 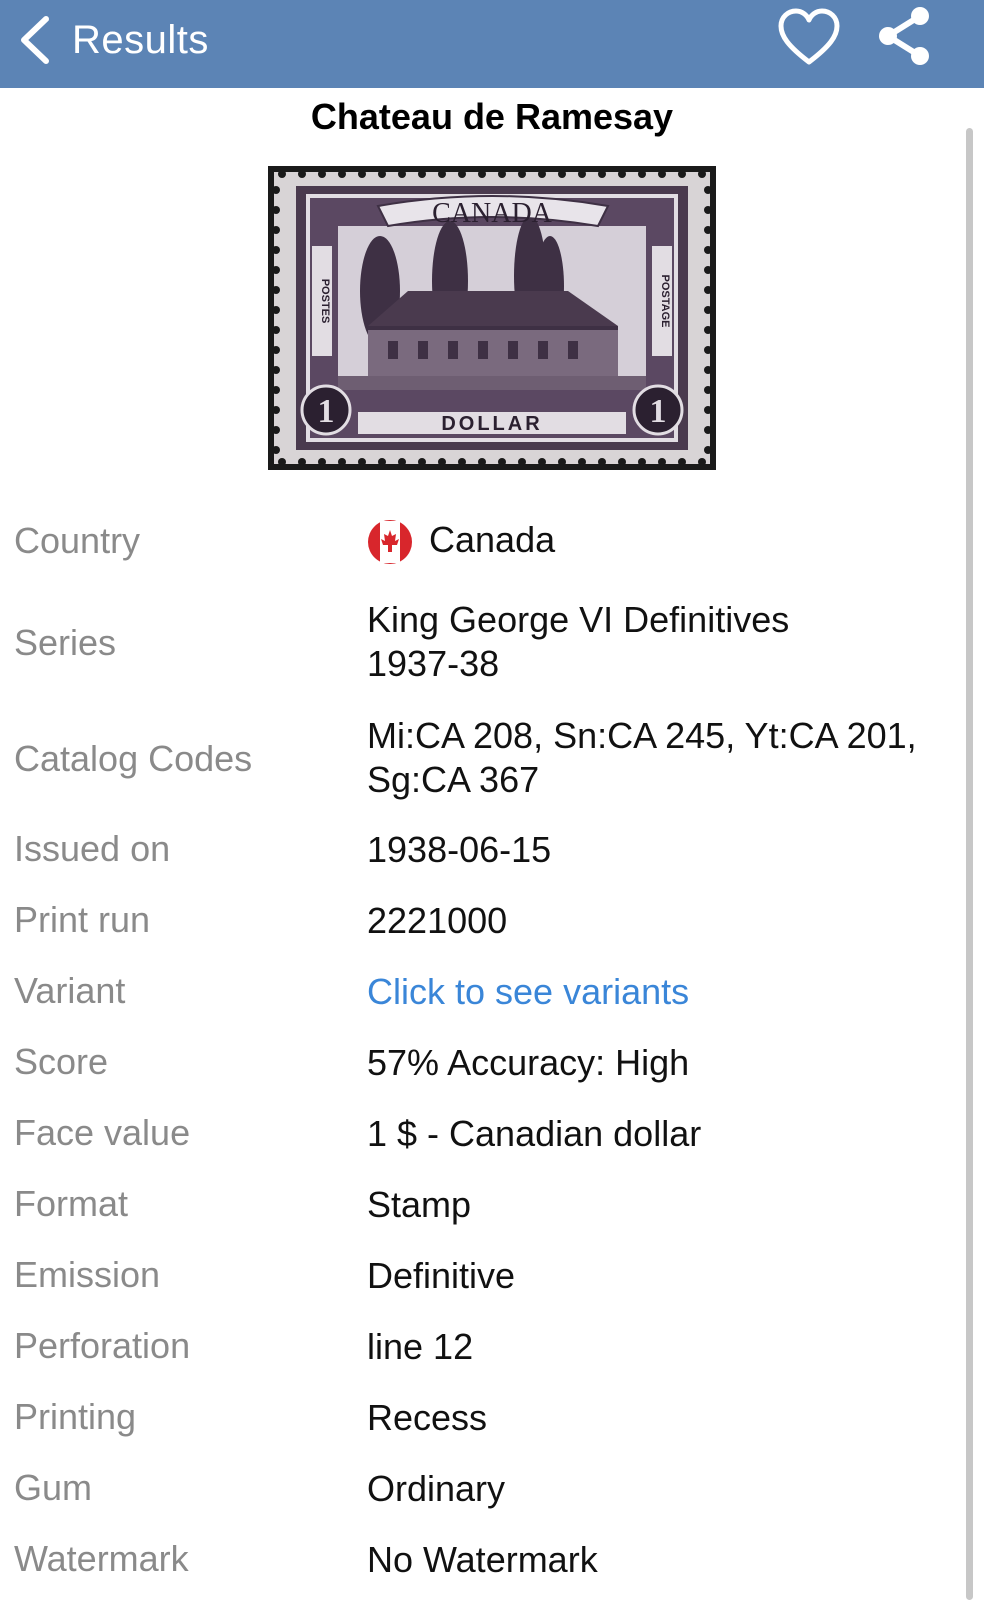 What do you see at coordinates (325, 301) in the screenshot?
I see `stamp-left-text: POSTES` at bounding box center [325, 301].